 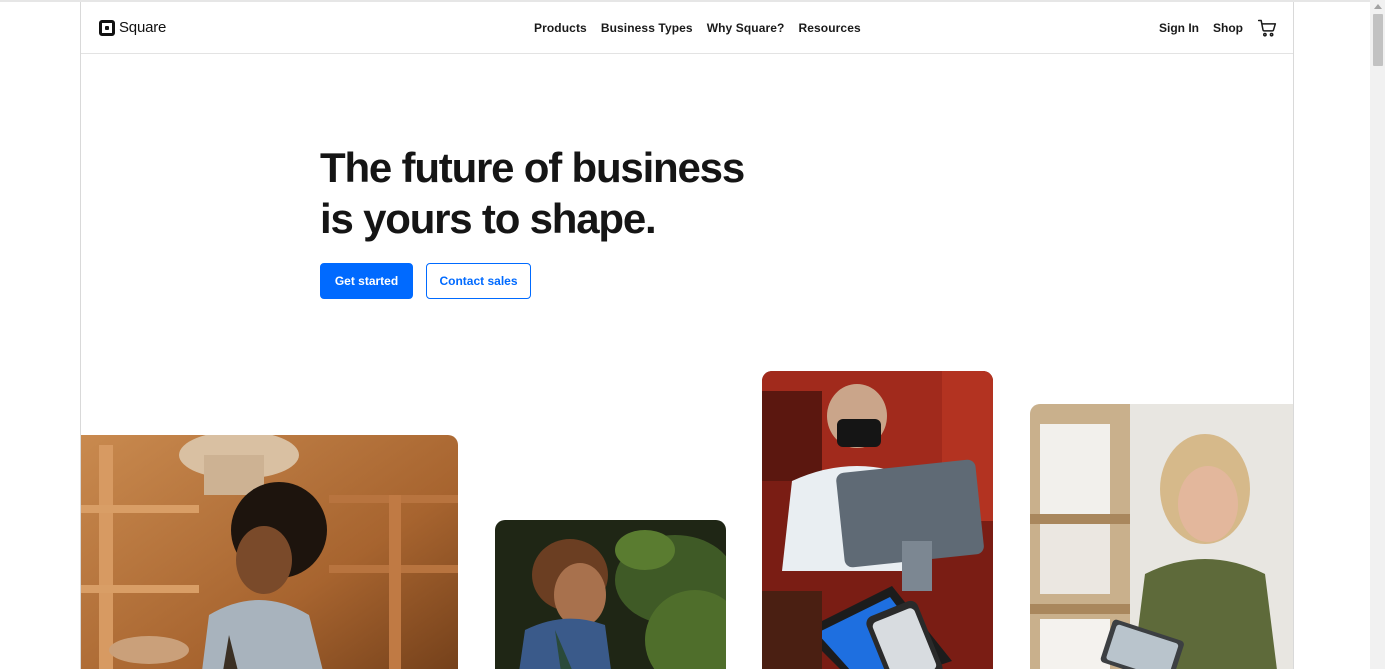 I want to click on restaurant-checkout-photo, so click(x=877, y=520).